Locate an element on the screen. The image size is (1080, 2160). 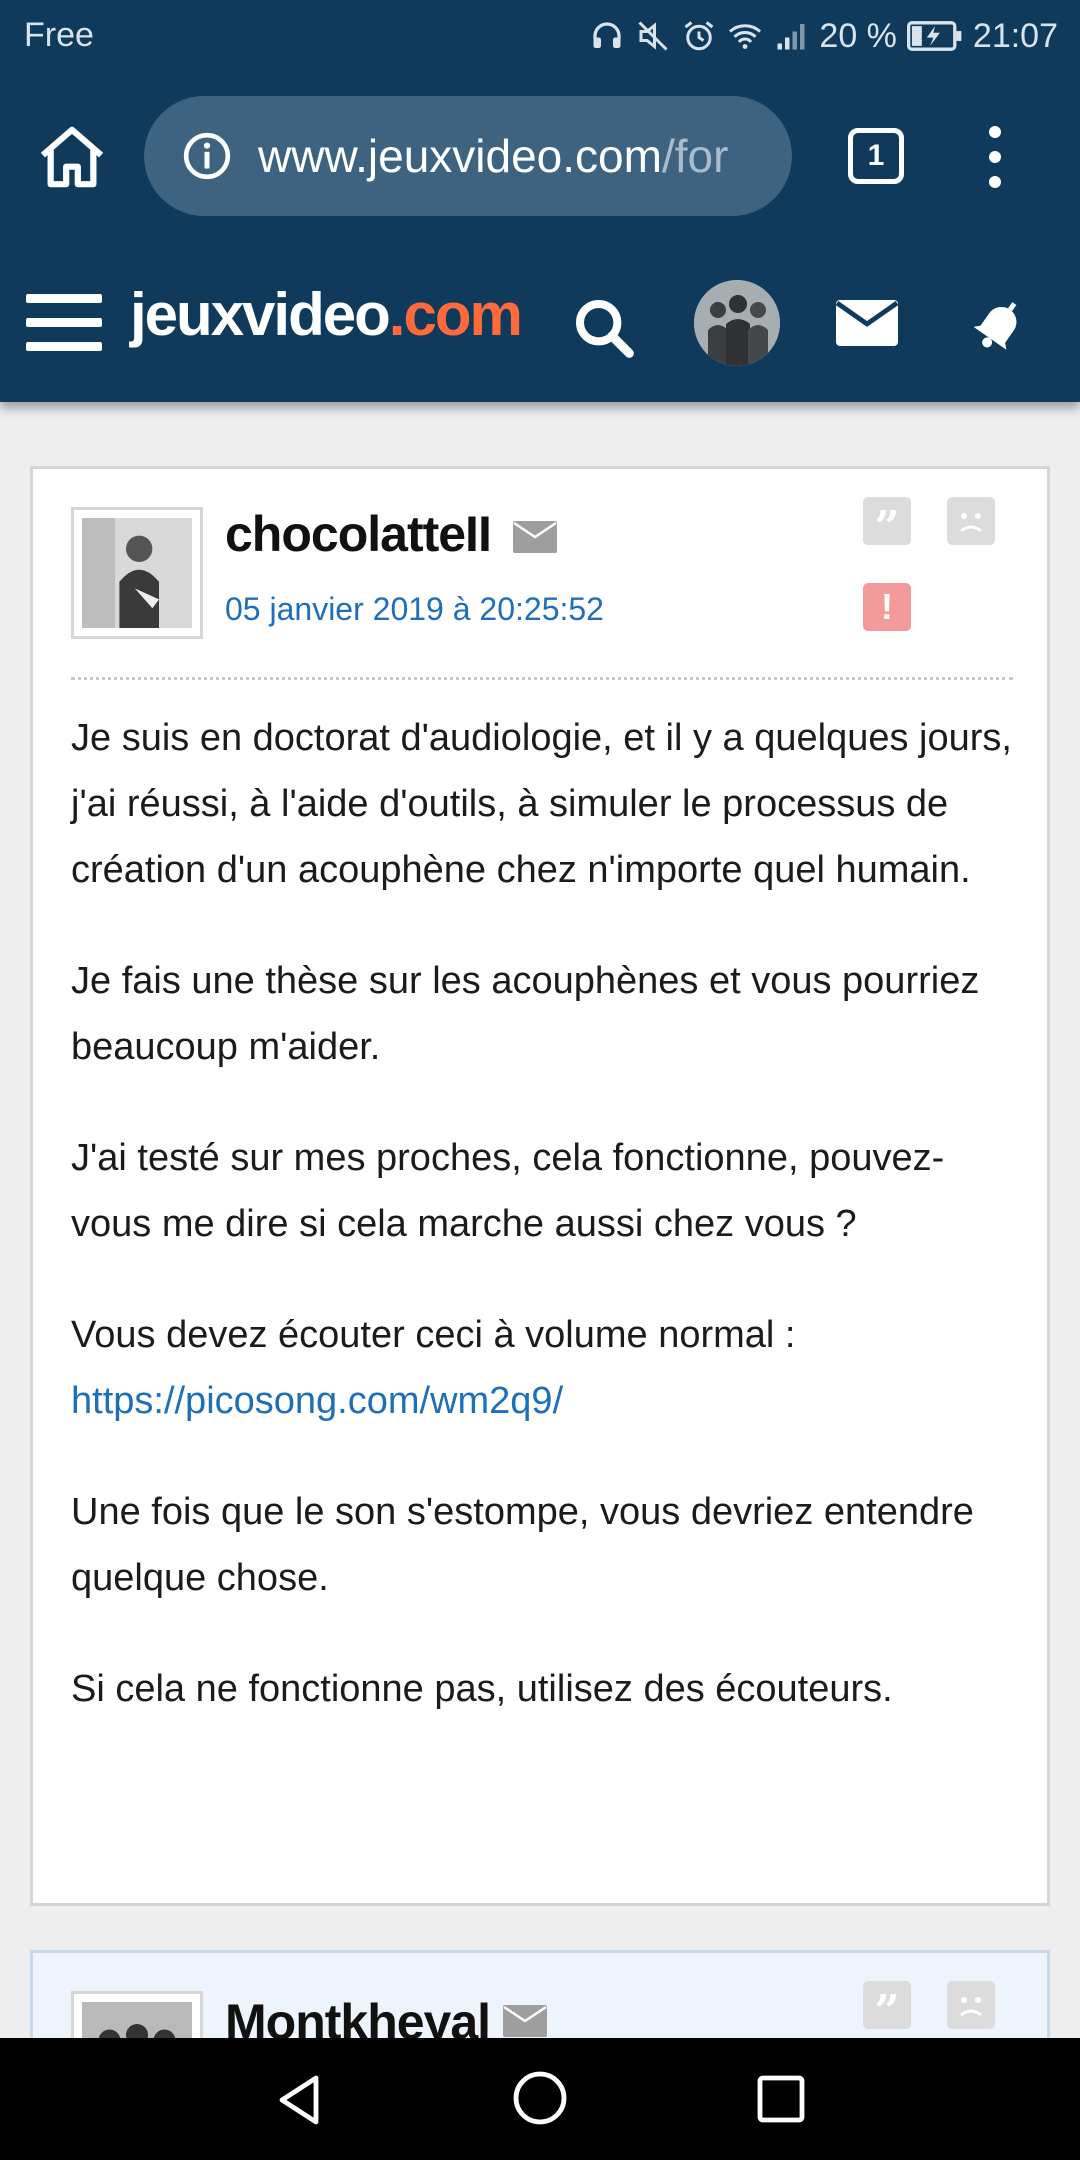
avatar is located at coordinates (737, 323).